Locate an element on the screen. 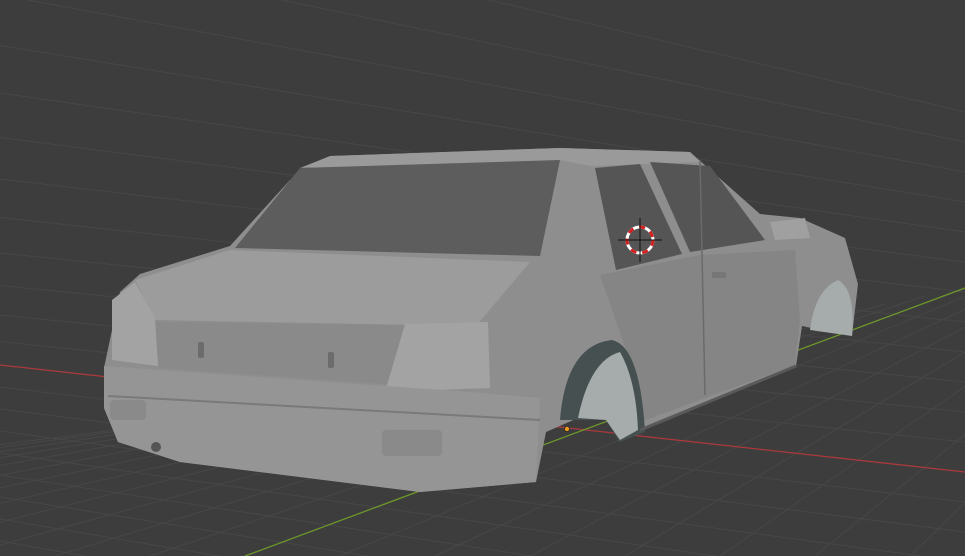  trunk-lid is located at coordinates (332, 288).